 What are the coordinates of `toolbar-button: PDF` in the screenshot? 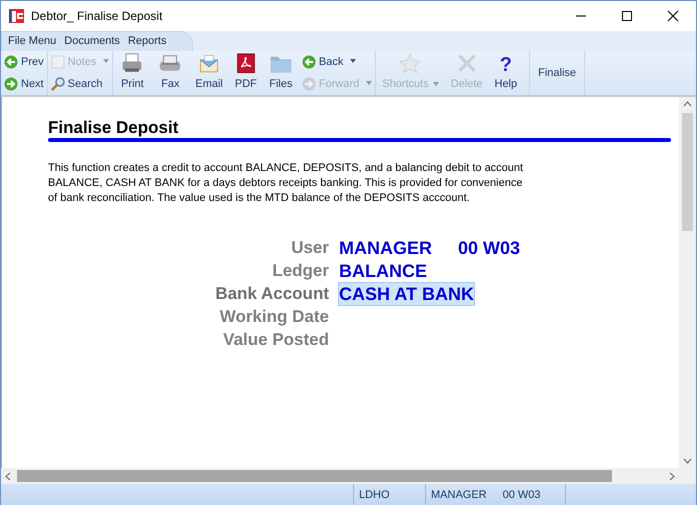 It's located at (245, 73).